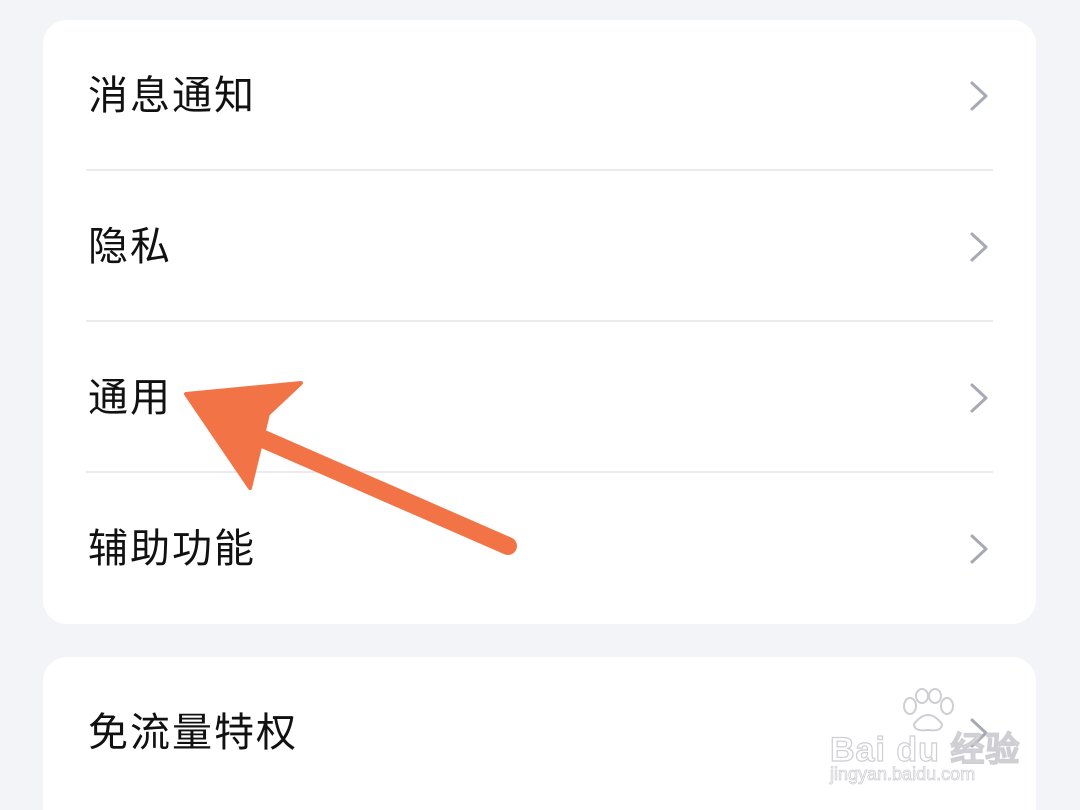 The image size is (1080, 810). Describe the element at coordinates (193, 732) in the screenshot. I see `settings-item-label: 免流量特权` at that location.